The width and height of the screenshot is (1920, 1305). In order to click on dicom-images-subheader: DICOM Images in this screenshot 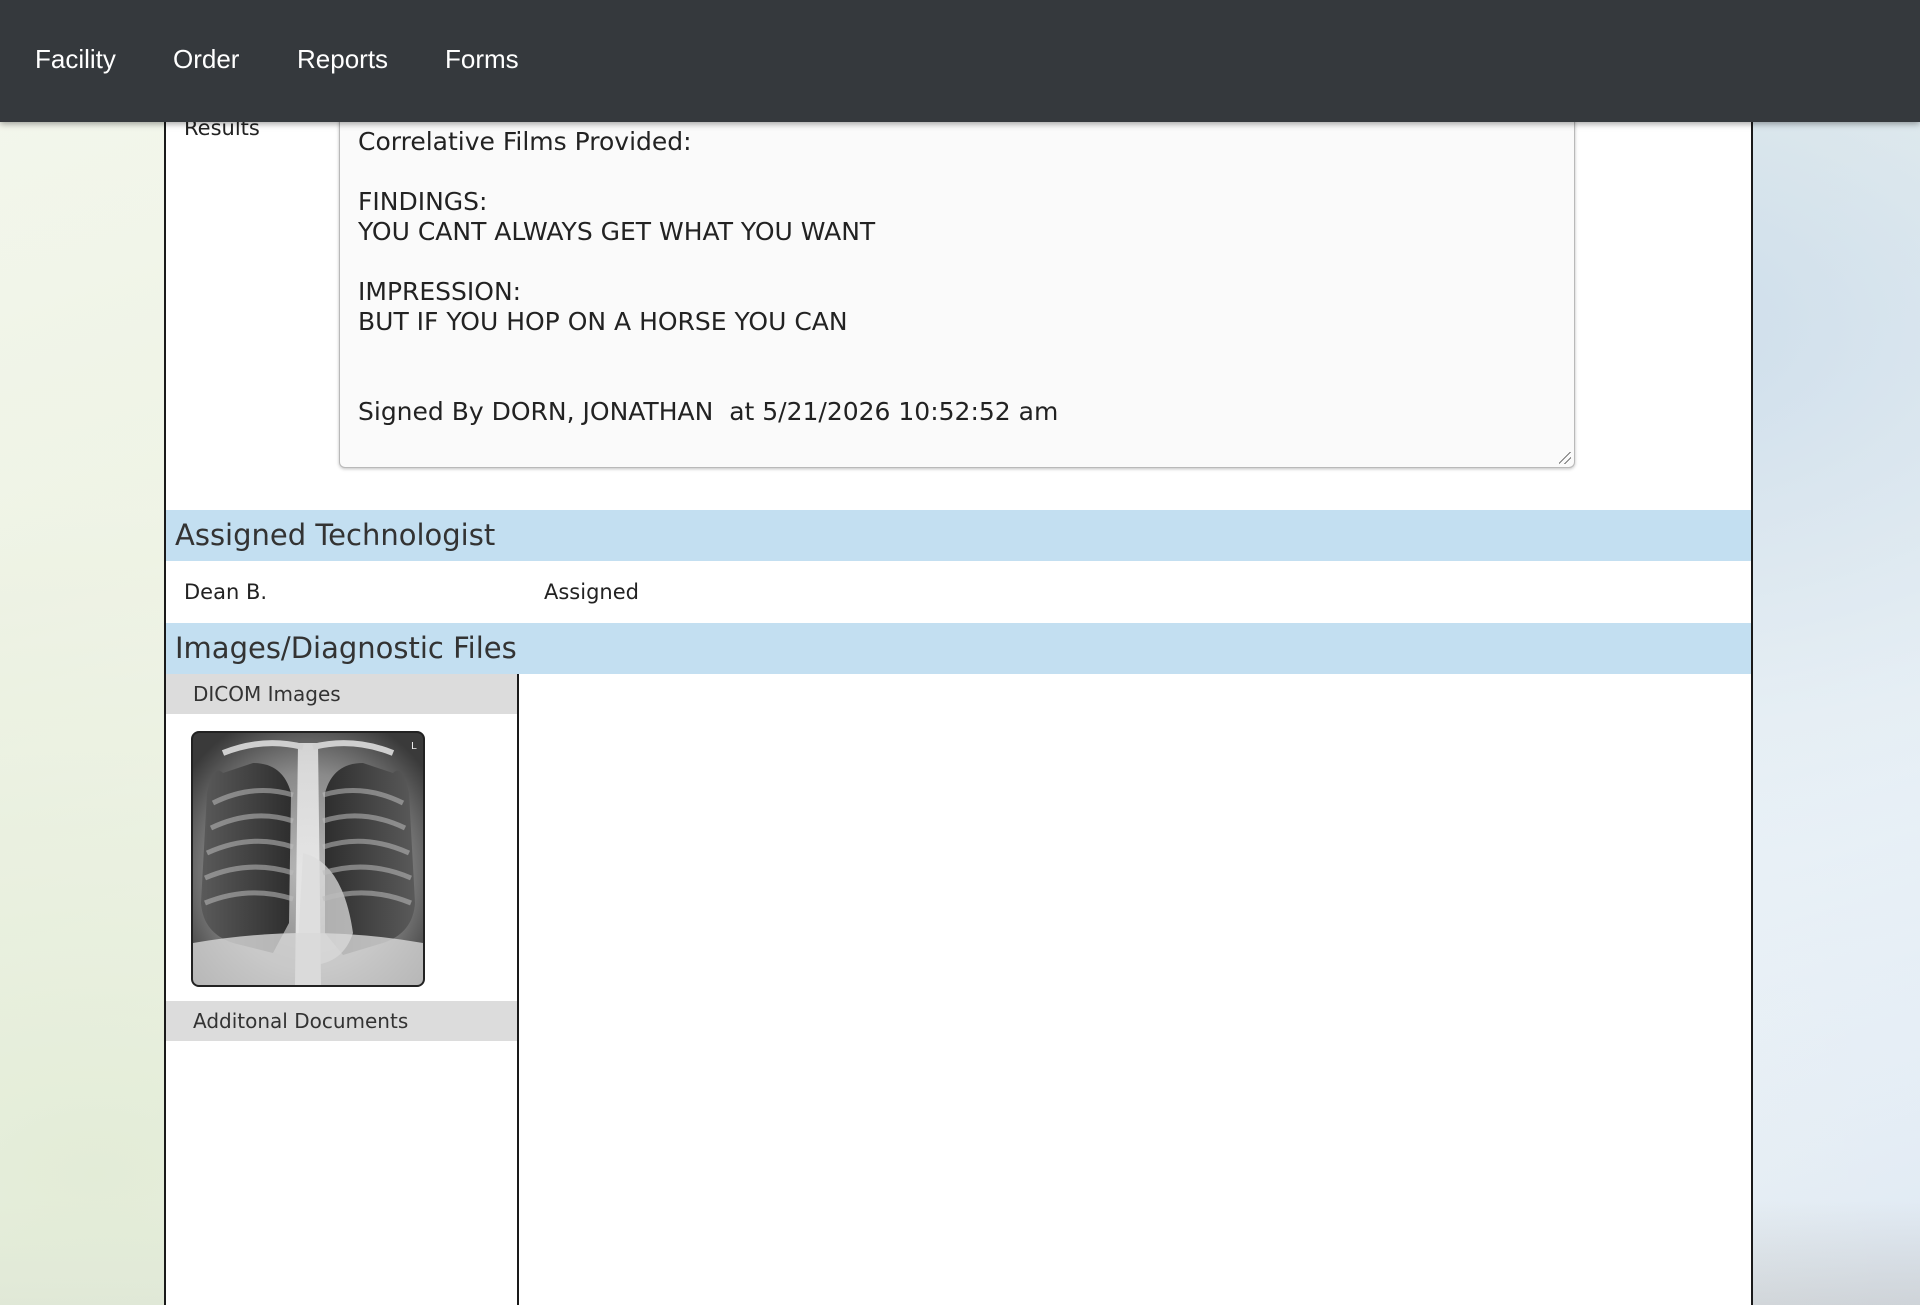, I will do `click(341, 694)`.